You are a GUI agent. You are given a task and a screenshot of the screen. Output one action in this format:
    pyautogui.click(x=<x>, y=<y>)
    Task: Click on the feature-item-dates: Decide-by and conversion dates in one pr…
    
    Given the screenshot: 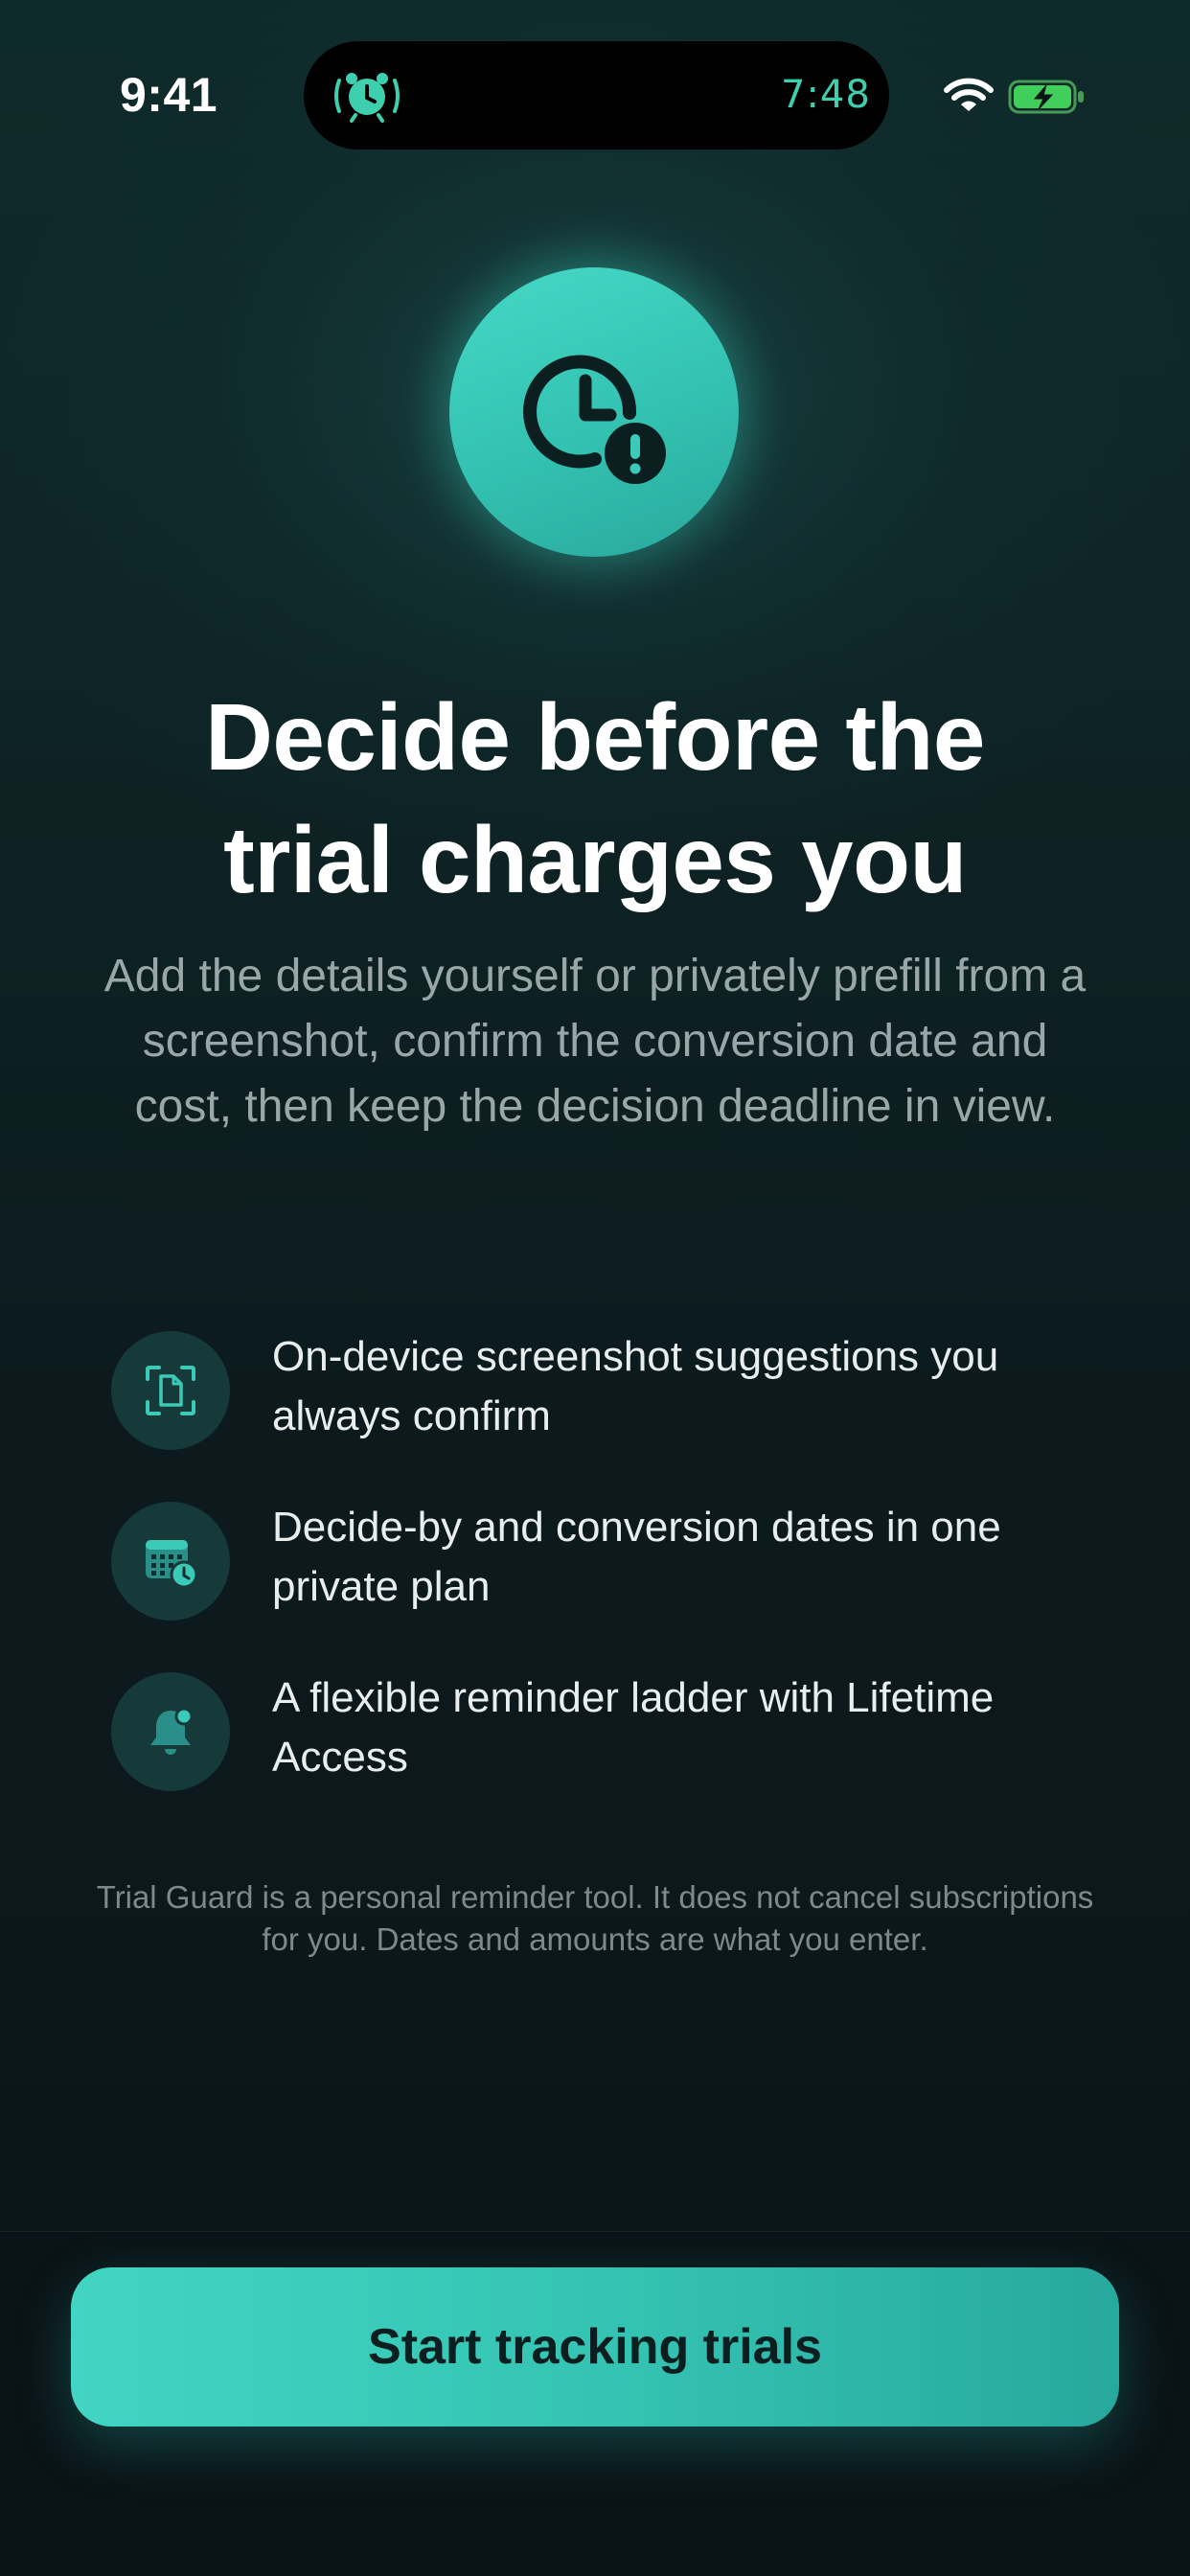 What is the action you would take?
    pyautogui.click(x=595, y=1560)
    